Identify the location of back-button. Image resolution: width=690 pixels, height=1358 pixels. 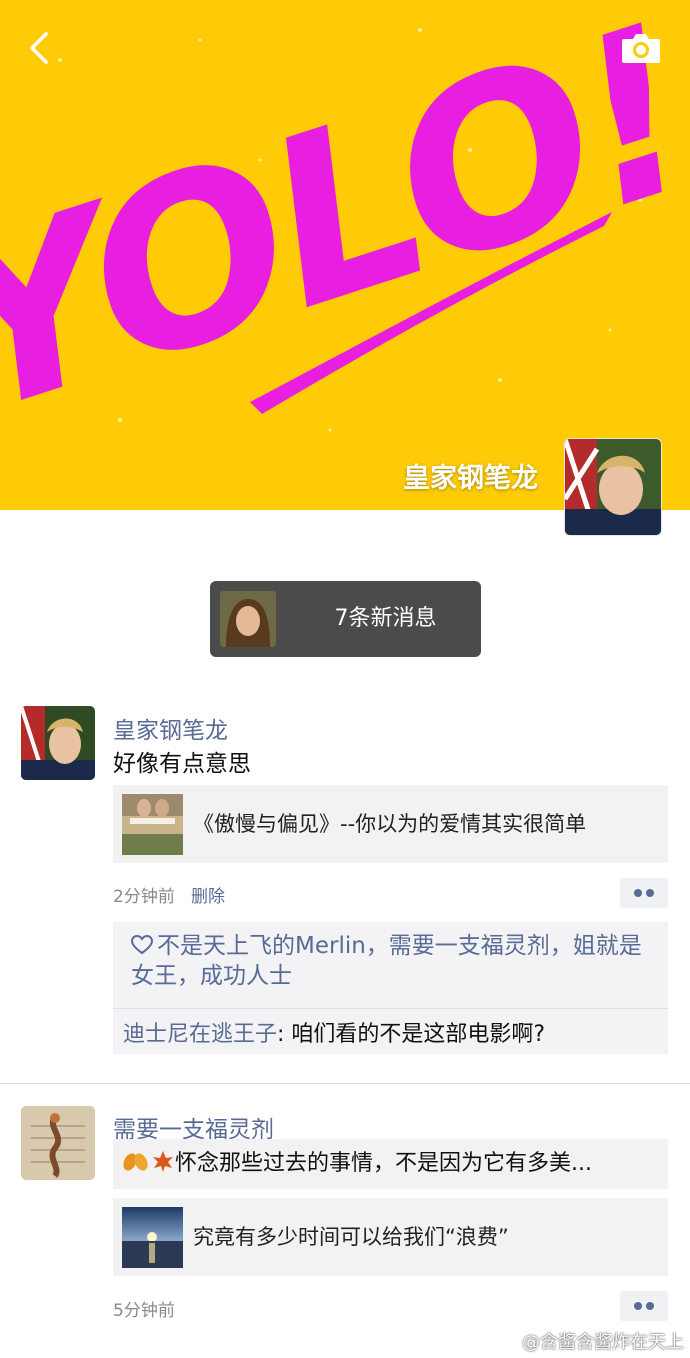
(42, 48).